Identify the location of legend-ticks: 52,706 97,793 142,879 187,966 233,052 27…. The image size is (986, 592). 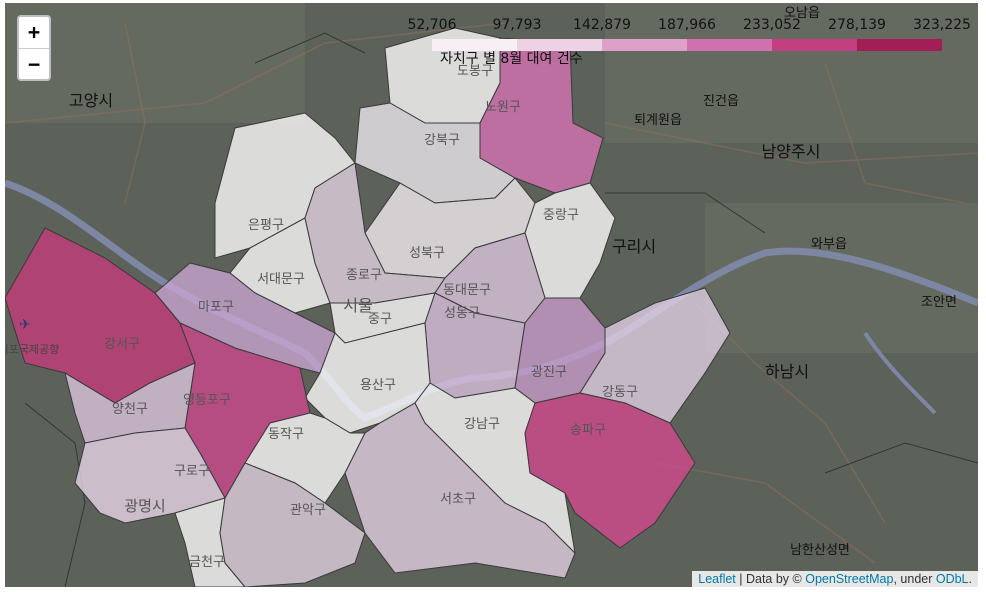
(689, 27).